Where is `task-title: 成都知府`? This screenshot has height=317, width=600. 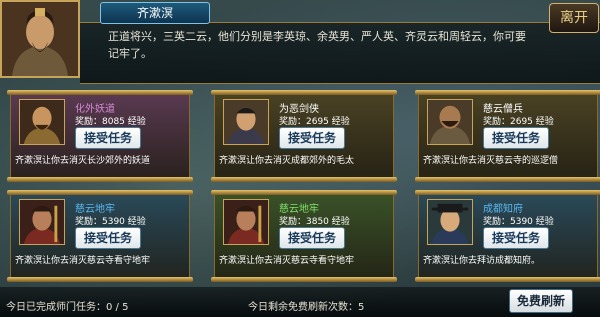
task-title: 成都知府 is located at coordinates (503, 209).